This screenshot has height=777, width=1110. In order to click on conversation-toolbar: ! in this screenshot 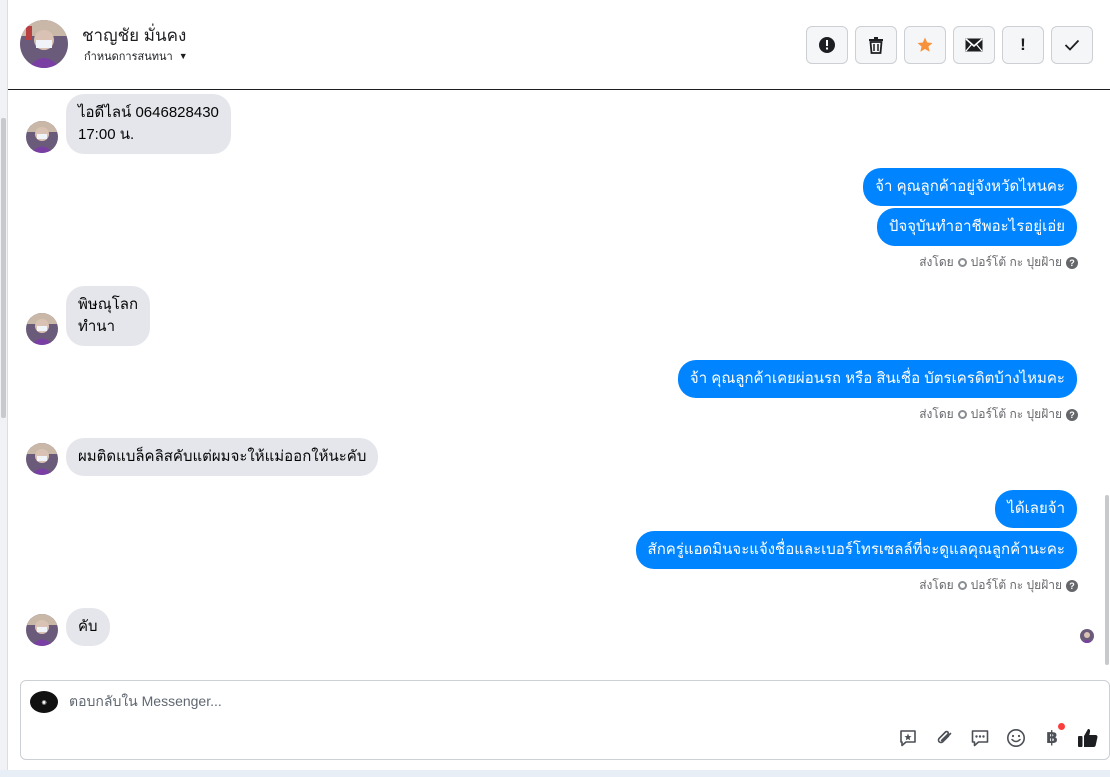, I will do `click(949, 45)`.